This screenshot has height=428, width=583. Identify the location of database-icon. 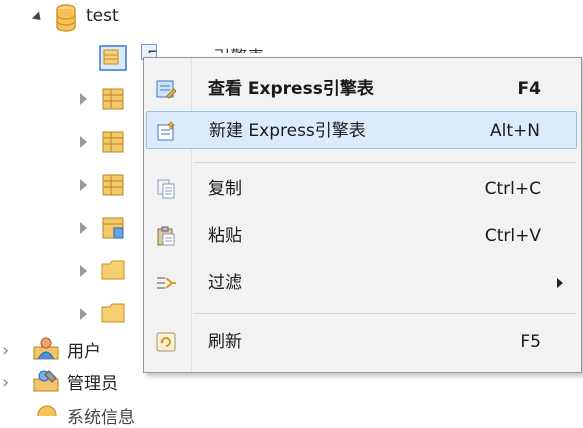
(66, 18).